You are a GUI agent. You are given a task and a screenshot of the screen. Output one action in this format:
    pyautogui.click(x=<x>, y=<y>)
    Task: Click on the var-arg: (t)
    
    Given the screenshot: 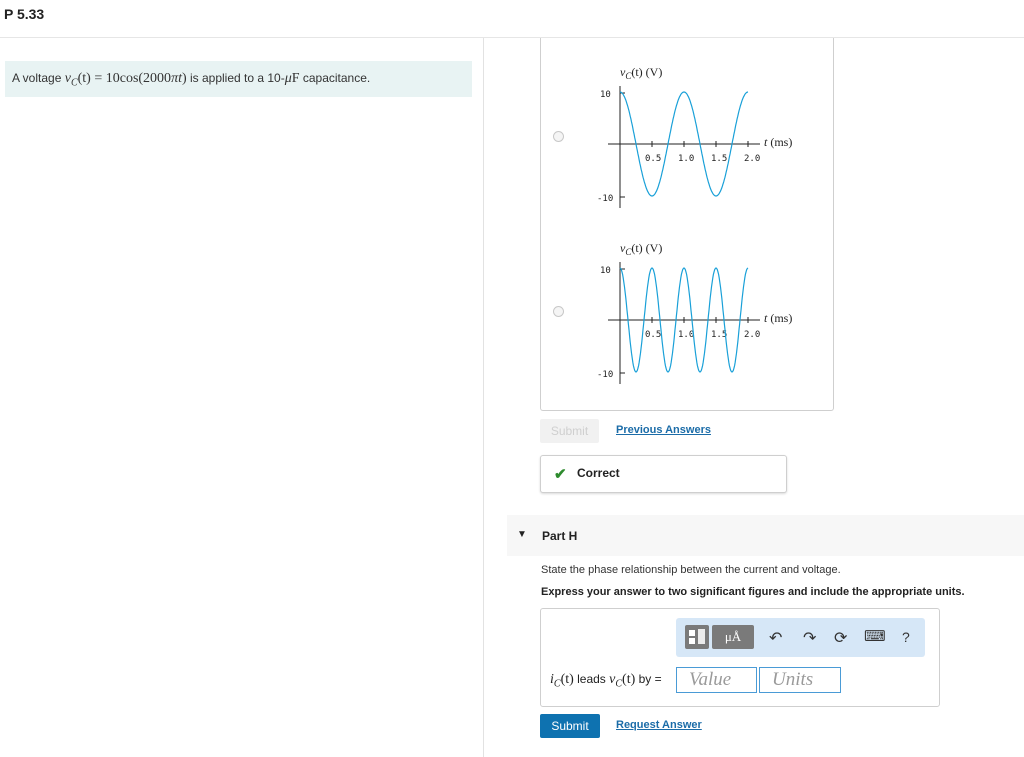 What is the action you would take?
    pyautogui.click(x=84, y=78)
    